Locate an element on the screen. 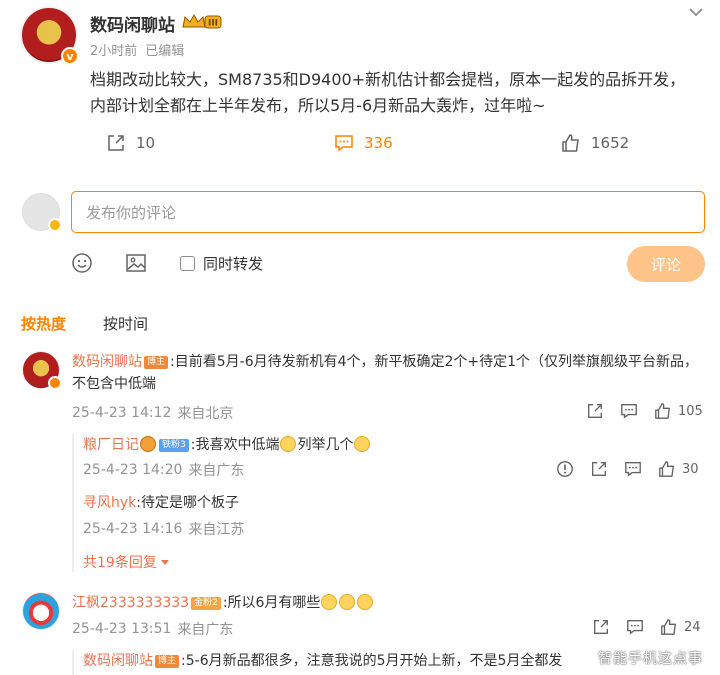  reply-location: 来自广东 is located at coordinates (216, 471).